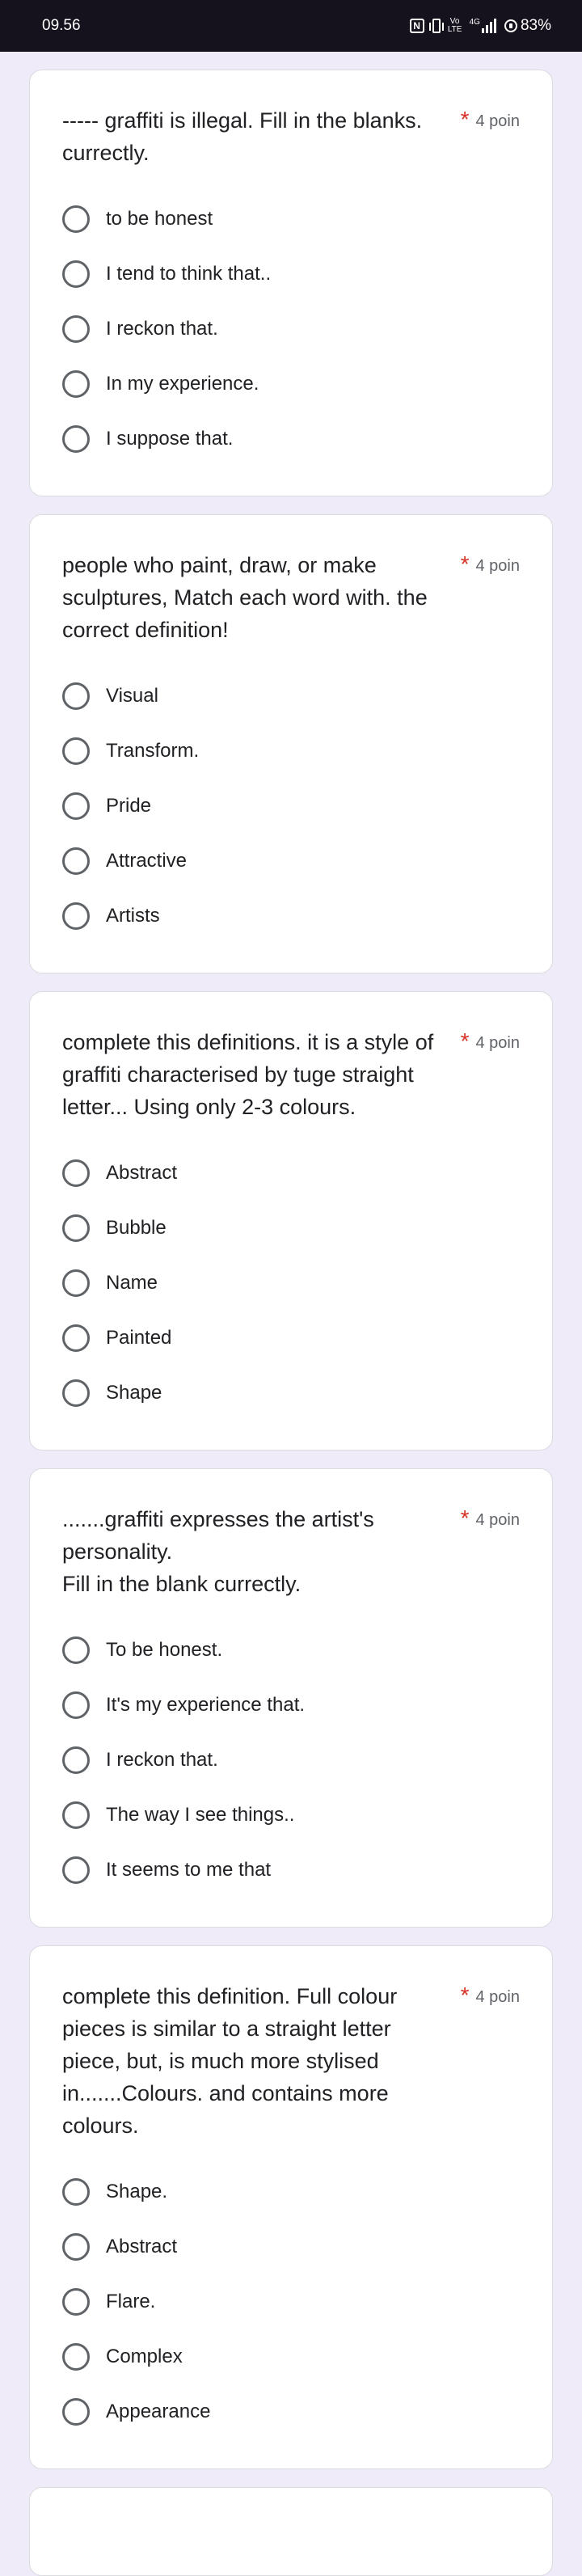 The image size is (582, 2576). Describe the element at coordinates (291, 916) in the screenshot. I see `option-item: Artists` at that location.